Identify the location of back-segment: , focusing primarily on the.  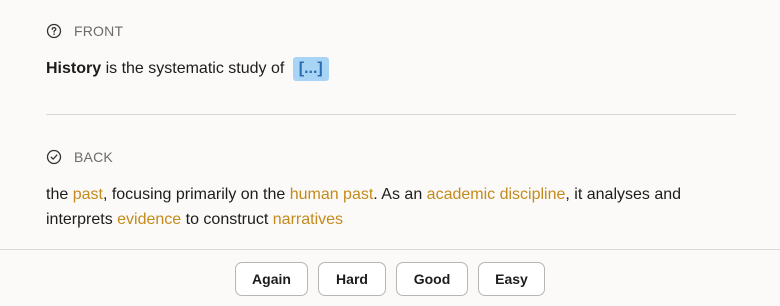
(196, 194).